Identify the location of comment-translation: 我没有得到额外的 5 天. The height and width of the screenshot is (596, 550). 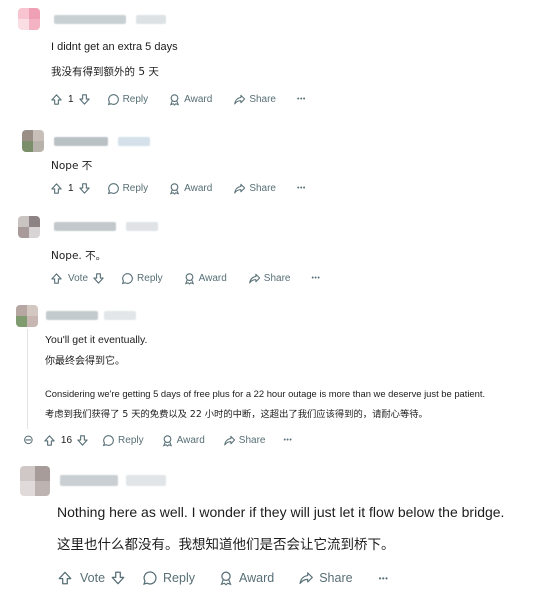
(105, 72).